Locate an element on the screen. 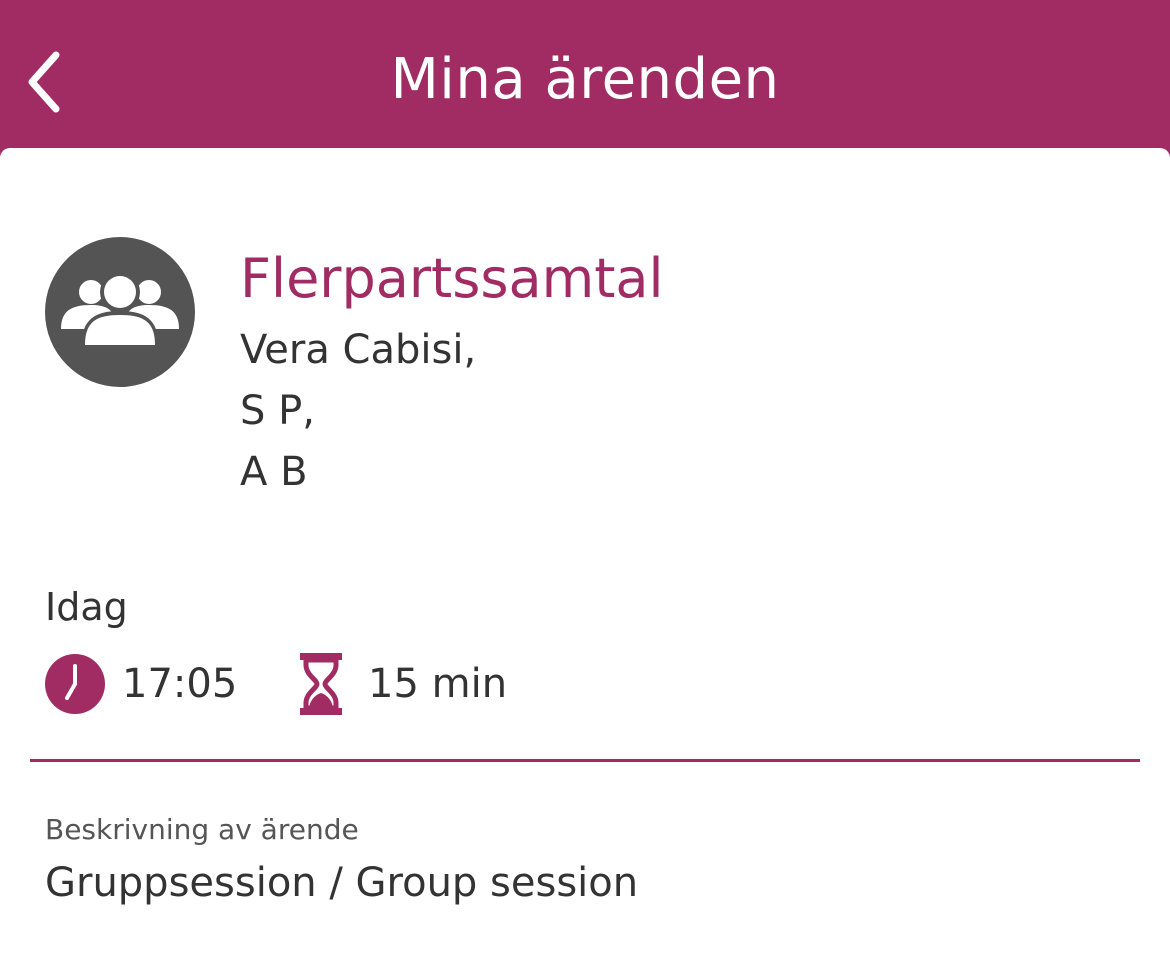 This screenshot has width=1170, height=970. time-value: 17:05 is located at coordinates (180, 684).